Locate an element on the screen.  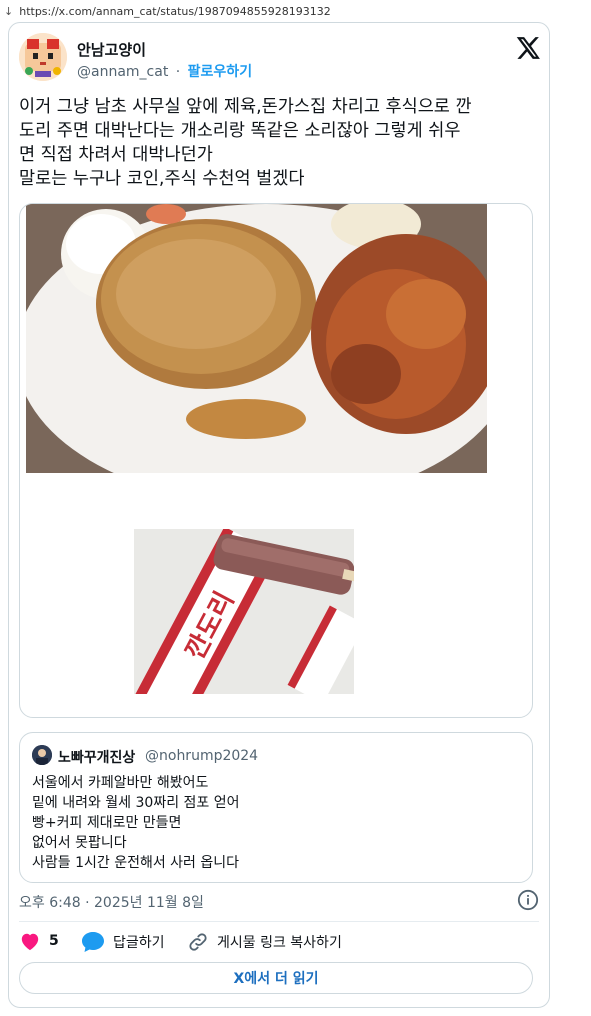
quote-line: 사람들 1시간 운전해서 사러 옵니다 is located at coordinates (136, 863).